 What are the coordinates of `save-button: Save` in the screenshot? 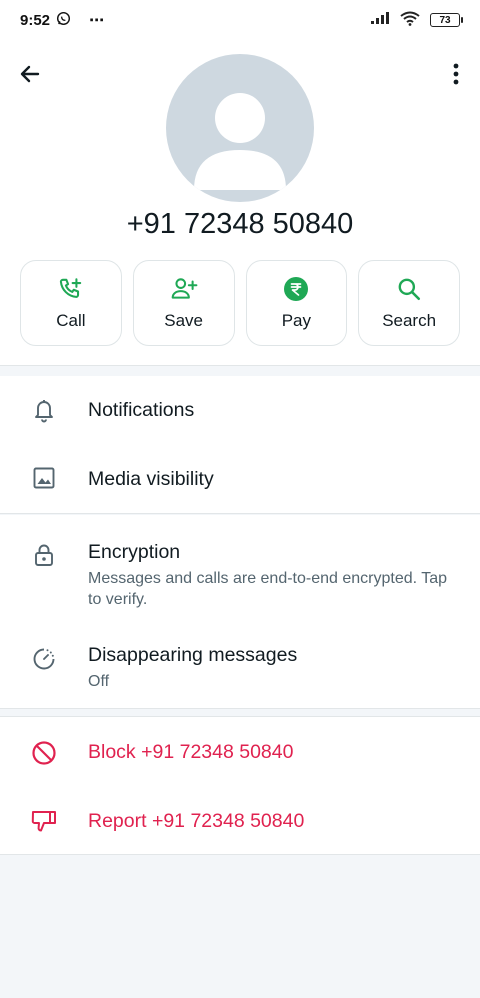 It's located at (183, 303).